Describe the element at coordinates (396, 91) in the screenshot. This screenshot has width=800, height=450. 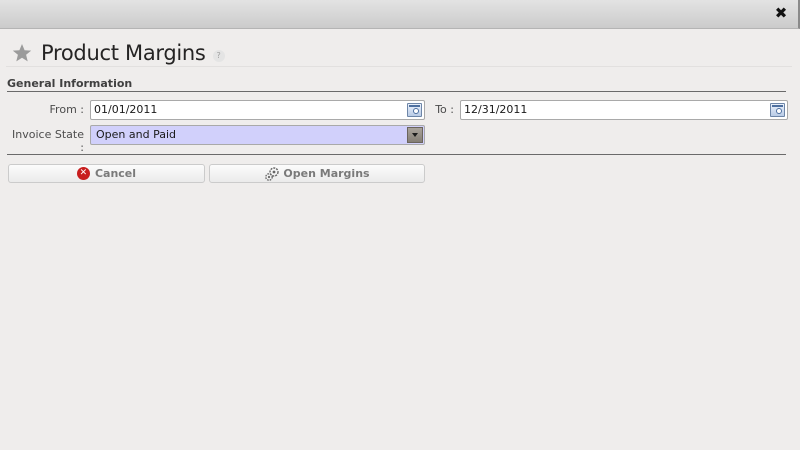
I see `section-divider` at that location.